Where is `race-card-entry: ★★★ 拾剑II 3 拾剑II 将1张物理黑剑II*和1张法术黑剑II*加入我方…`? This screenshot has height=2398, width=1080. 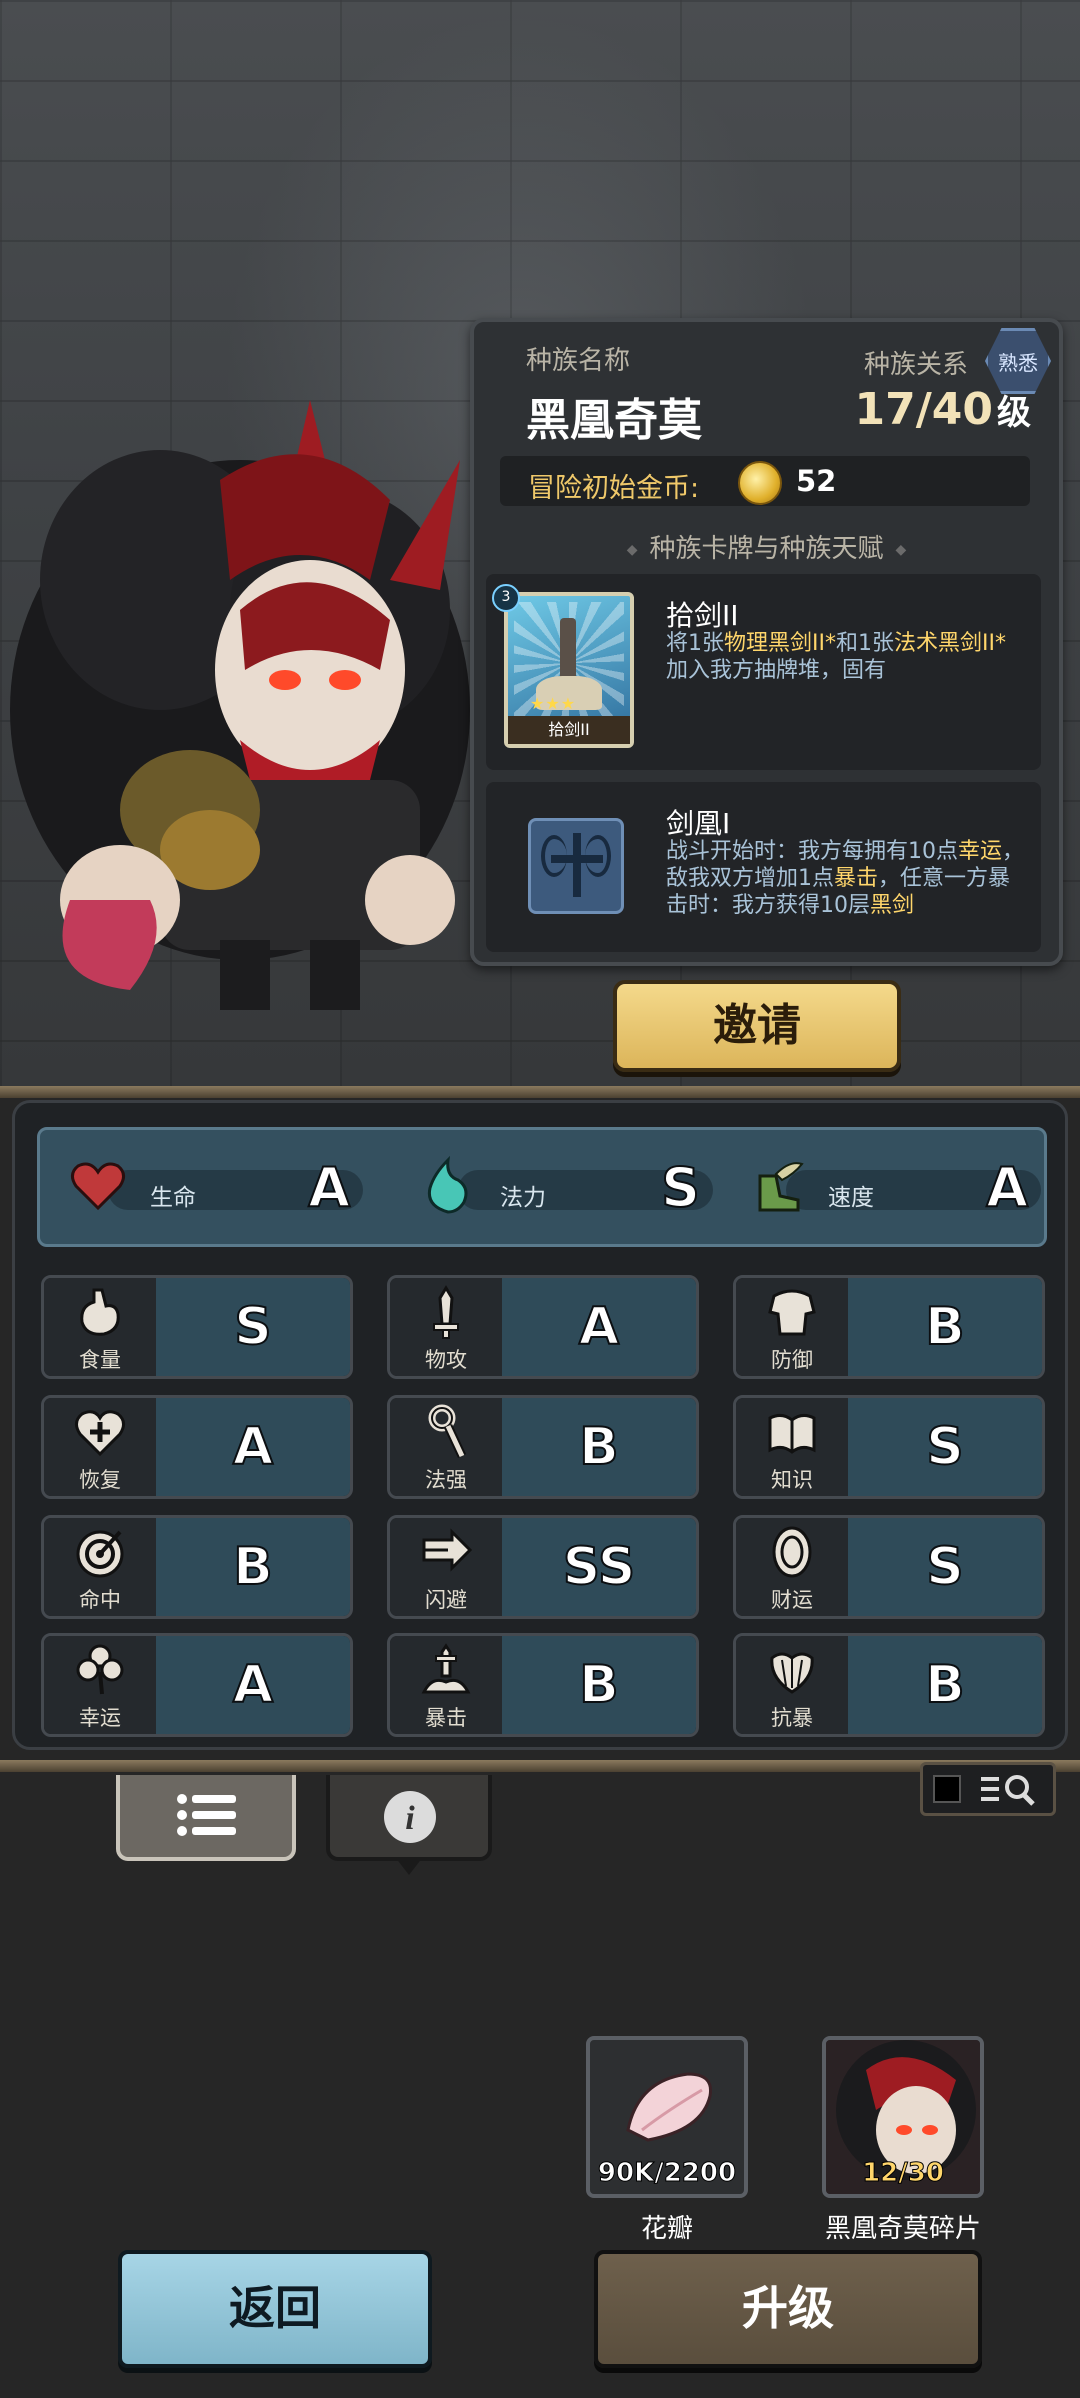 race-card-entry: ★★★ 拾剑II 3 拾剑II 将1张物理黑剑II*和1张法术黑剑II*加入我方… is located at coordinates (763, 672).